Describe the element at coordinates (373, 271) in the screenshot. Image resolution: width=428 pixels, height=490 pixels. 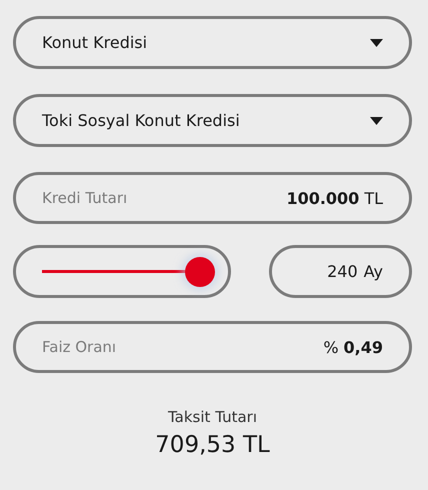
I see `term-unit: Ay` at that location.